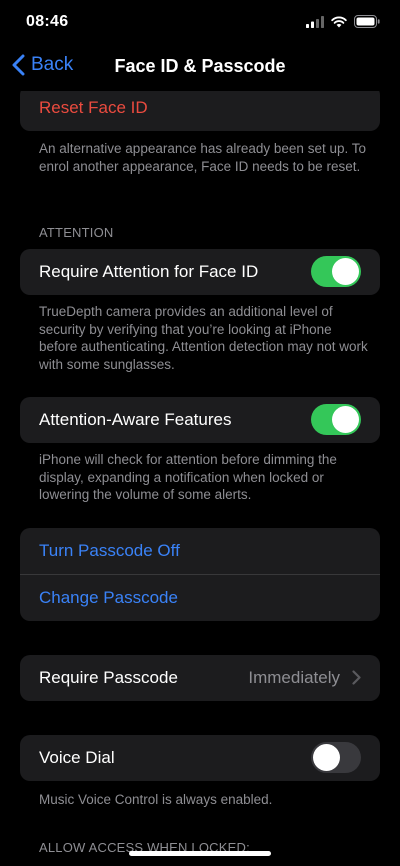  I want to click on attention-section-header: ATTENTION, so click(76, 232).